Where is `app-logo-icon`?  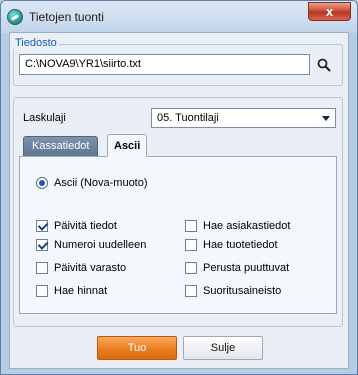
app-logo-icon is located at coordinates (15, 17).